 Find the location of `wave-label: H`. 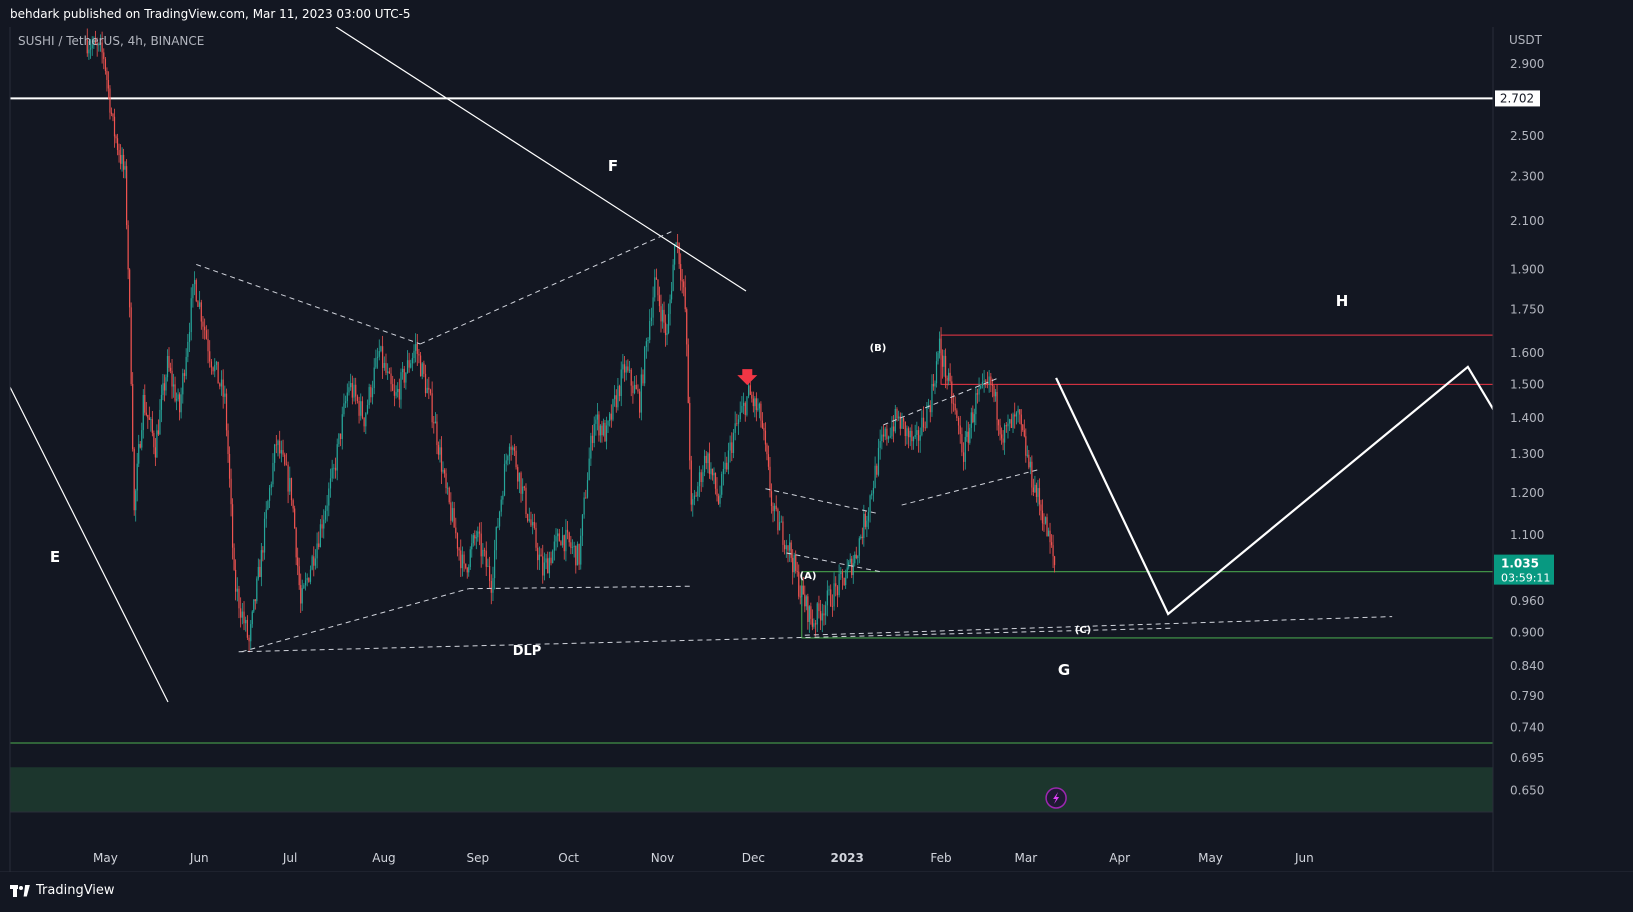

wave-label: H is located at coordinates (1342, 301).